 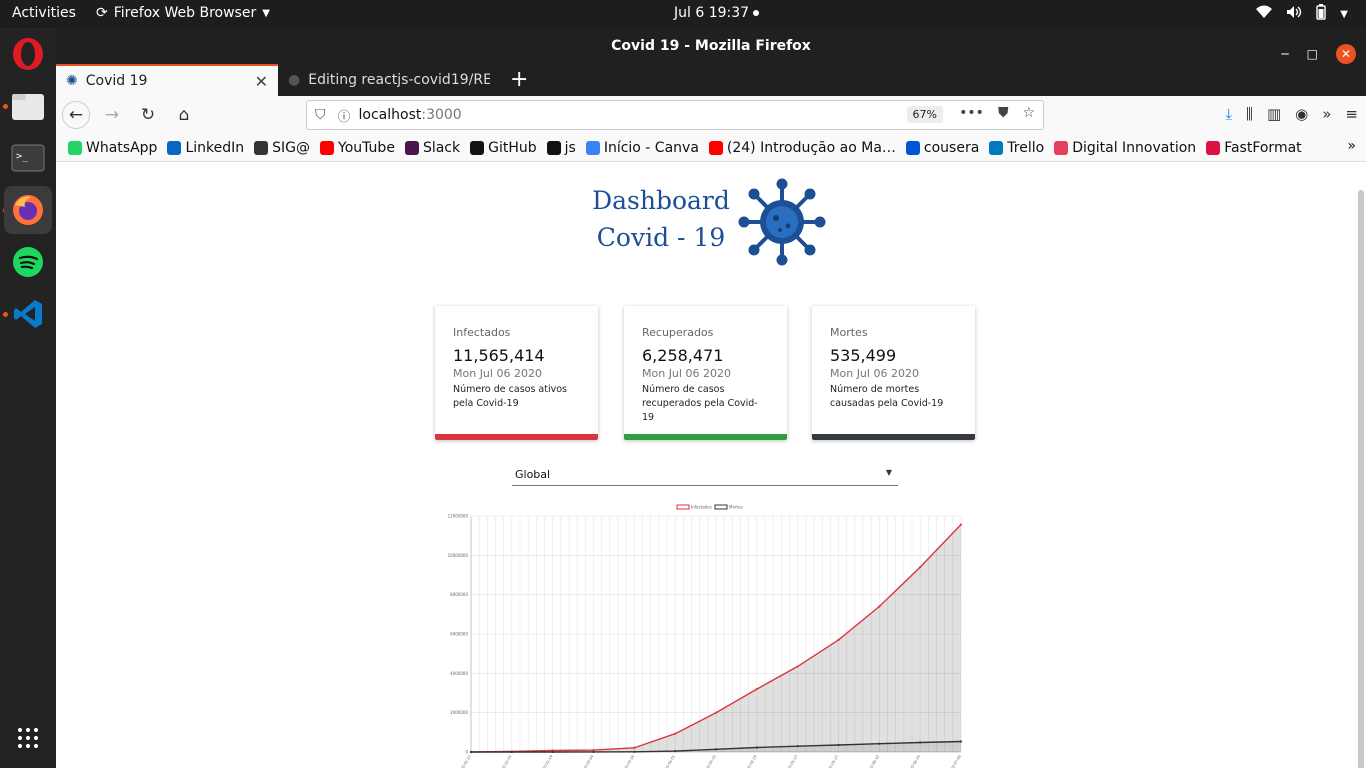 I want to click on tab-label: Covid 19, so click(x=116, y=81).